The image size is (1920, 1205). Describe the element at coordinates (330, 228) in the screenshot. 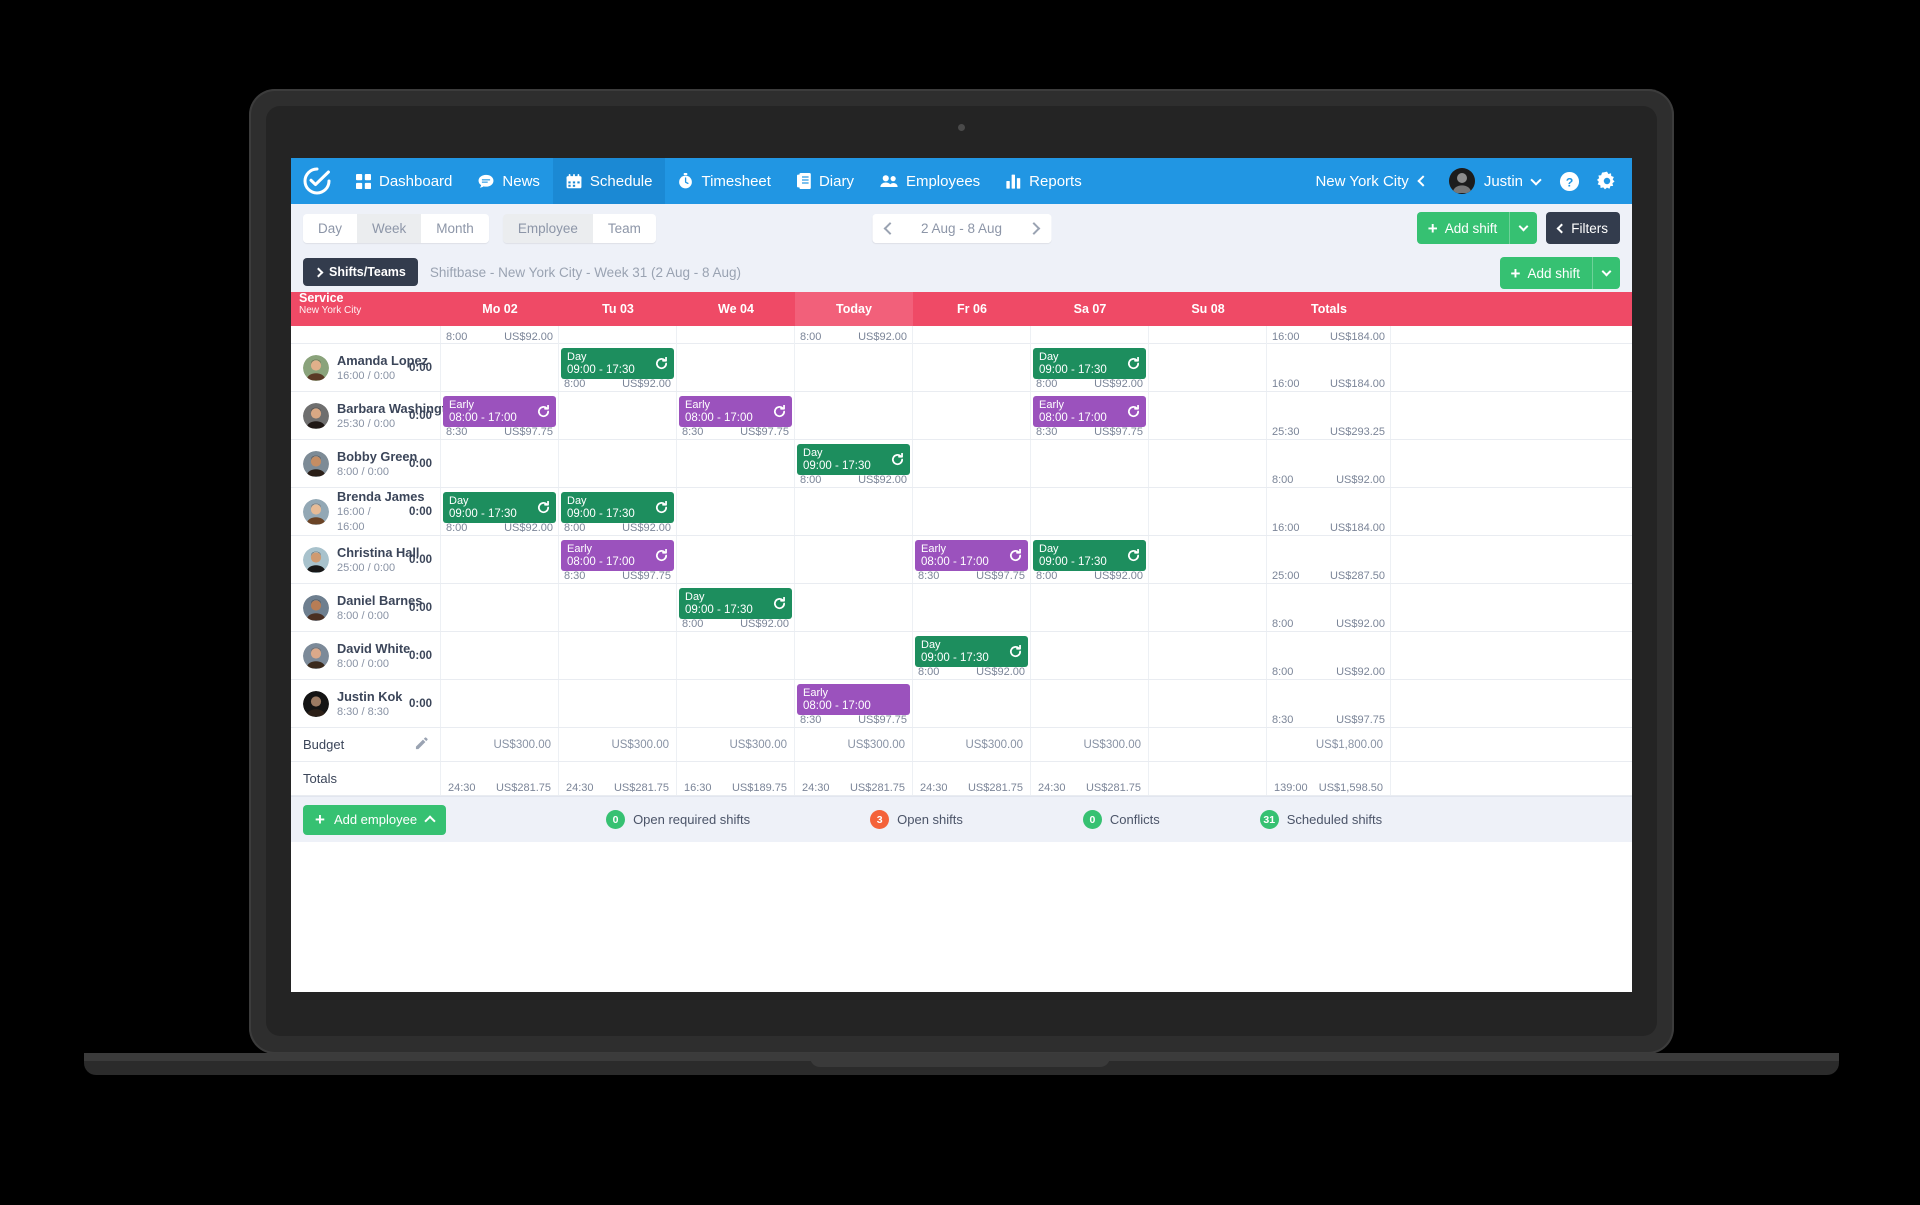

I see `view-mode-day: Day` at that location.